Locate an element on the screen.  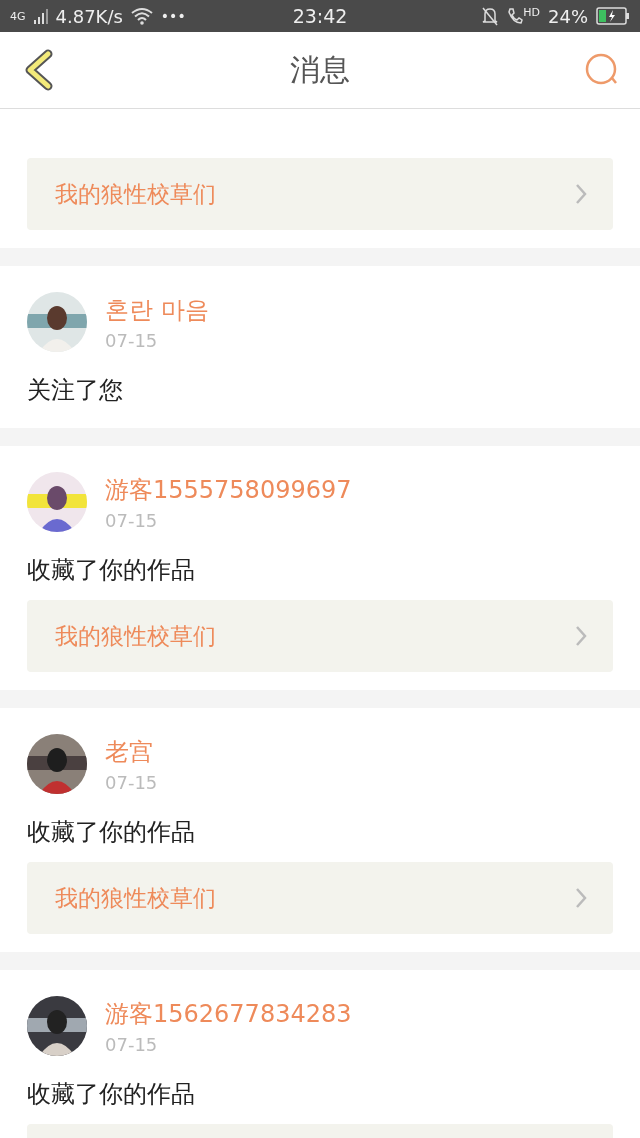
network-label: 4G is located at coordinates (18, 16).